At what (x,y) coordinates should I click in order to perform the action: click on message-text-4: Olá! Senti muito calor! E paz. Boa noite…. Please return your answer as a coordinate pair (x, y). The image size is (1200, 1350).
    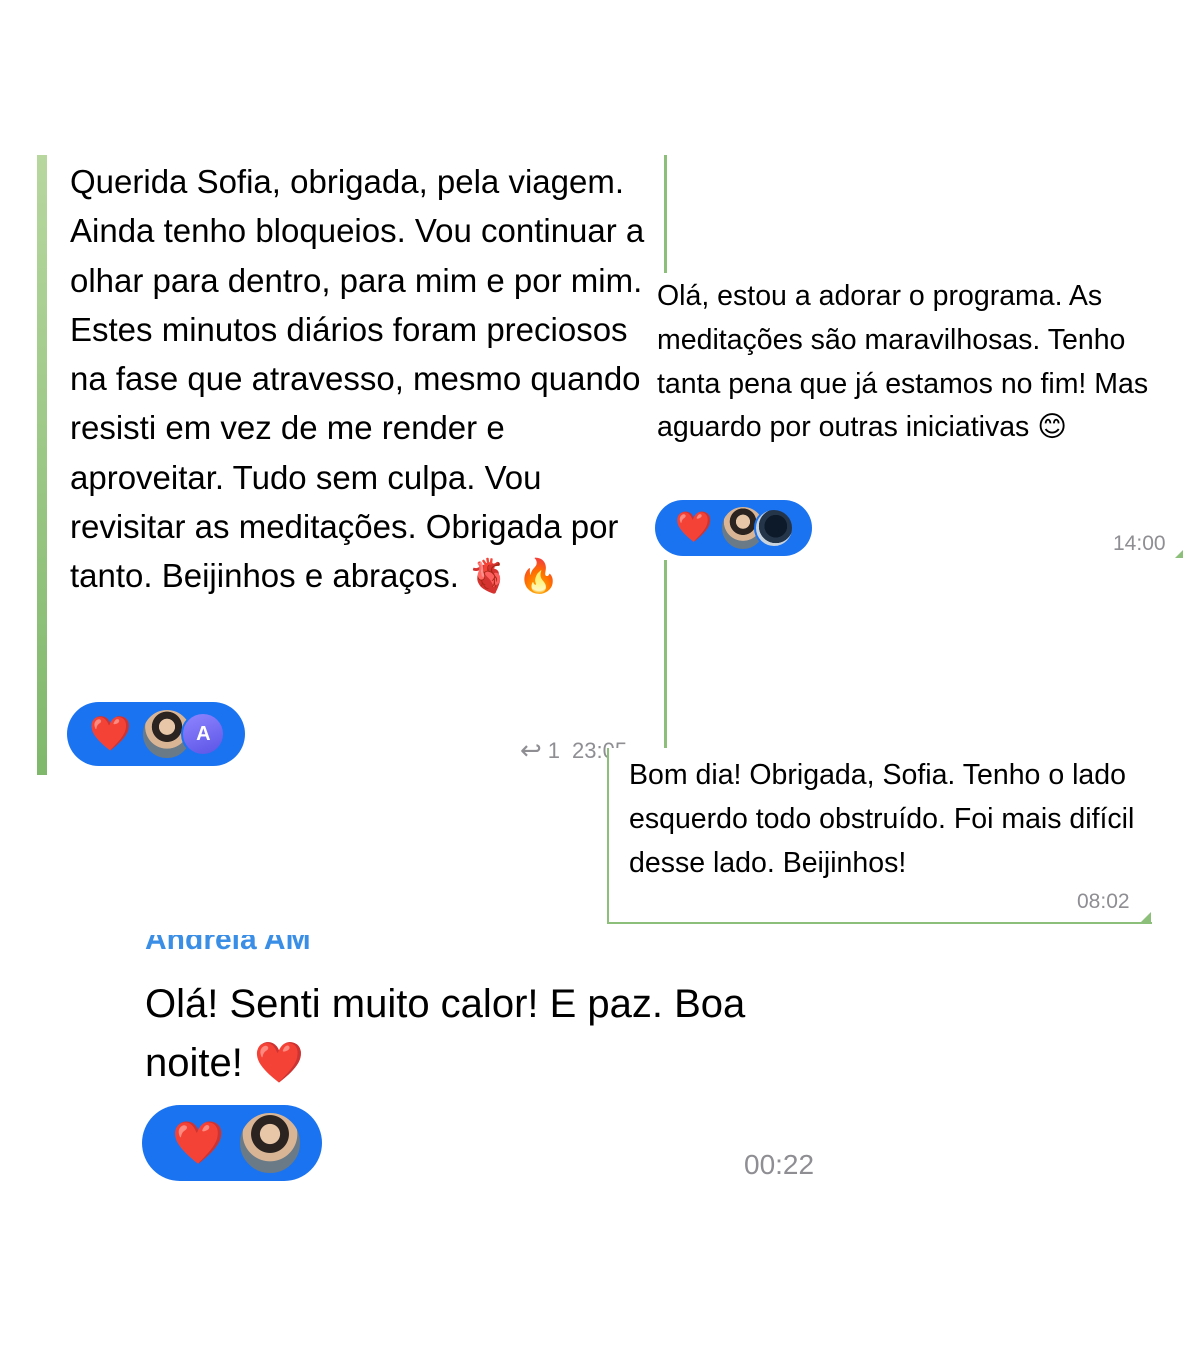
    Looking at the image, I should click on (495, 1034).